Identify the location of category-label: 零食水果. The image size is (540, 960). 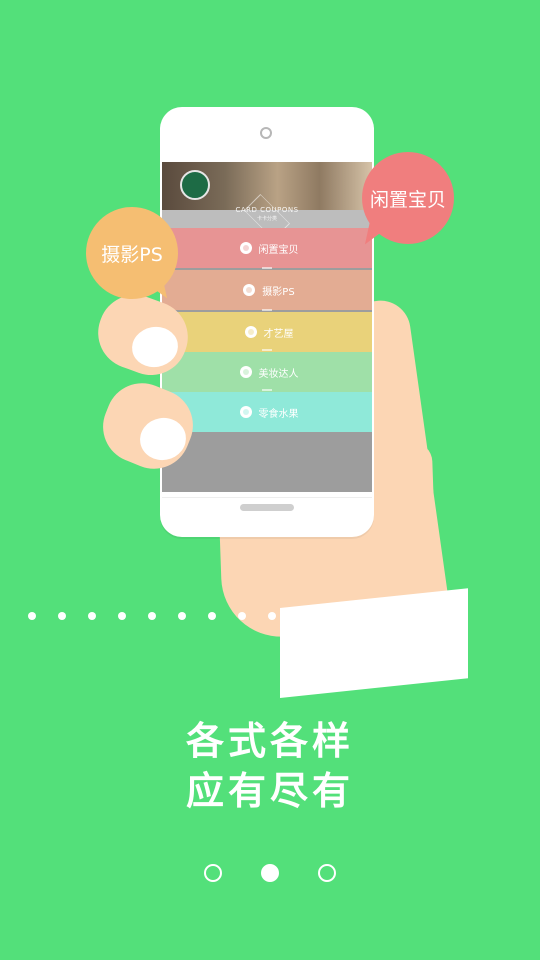
(278, 414).